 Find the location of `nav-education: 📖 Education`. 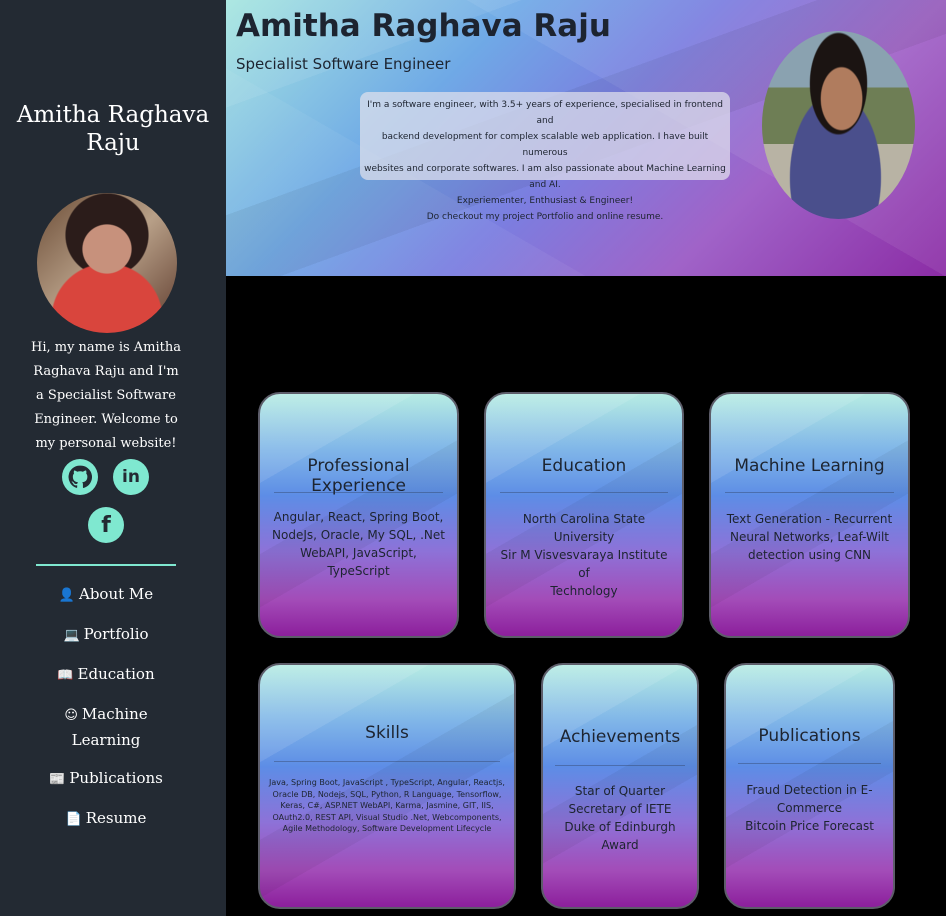

nav-education: 📖 Education is located at coordinates (106, 675).